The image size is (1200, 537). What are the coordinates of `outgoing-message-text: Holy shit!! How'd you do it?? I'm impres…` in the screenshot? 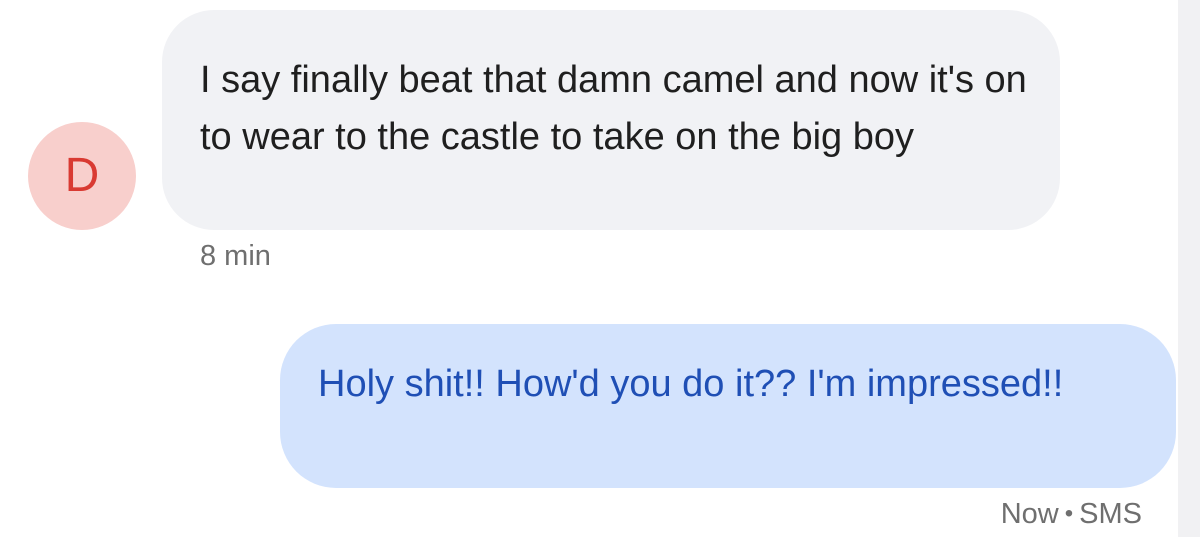 It's located at (691, 384).